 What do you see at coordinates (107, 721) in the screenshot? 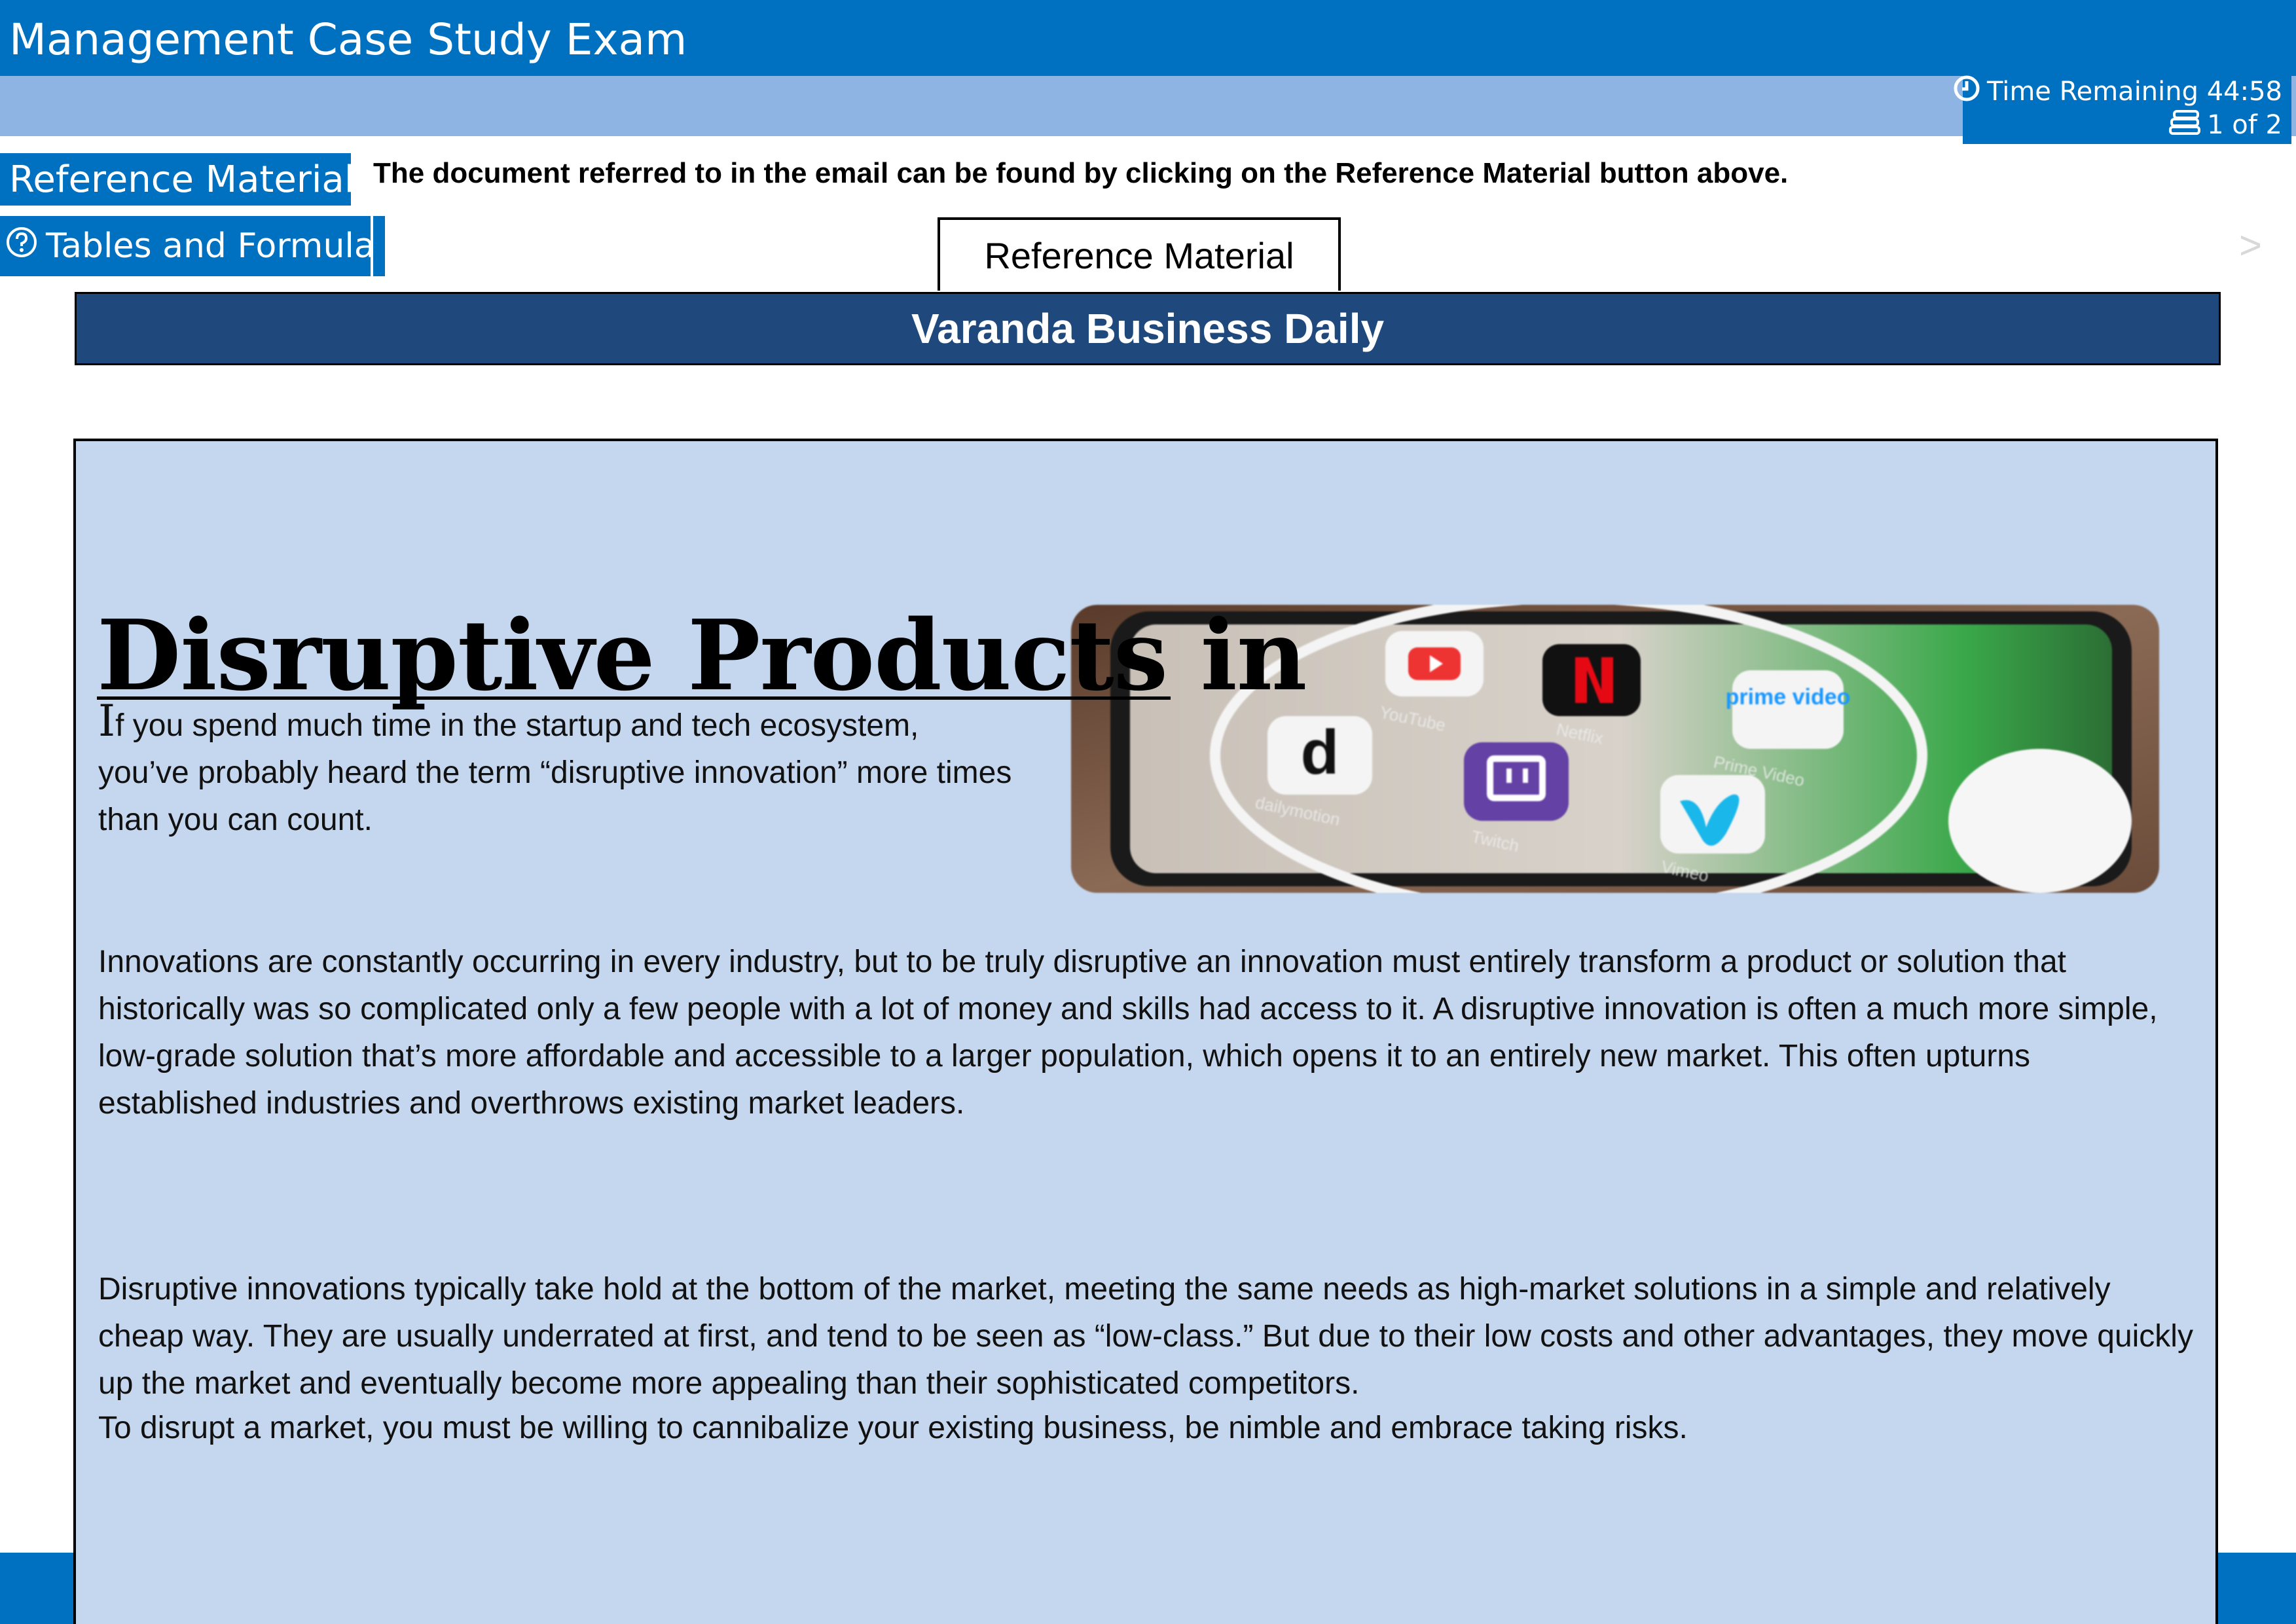
I see `drop-cap: I` at bounding box center [107, 721].